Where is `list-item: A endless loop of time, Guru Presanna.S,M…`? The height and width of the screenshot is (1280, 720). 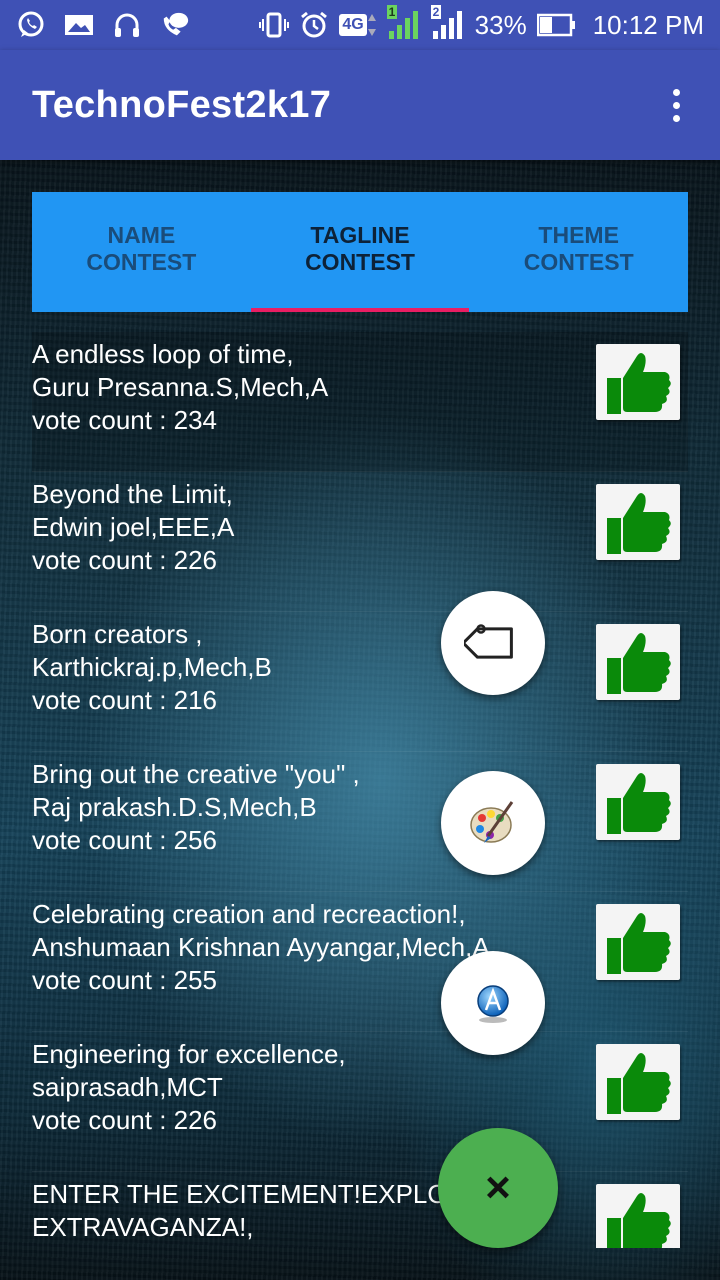 list-item: A endless loop of time, Guru Presanna.S,M… is located at coordinates (360, 402).